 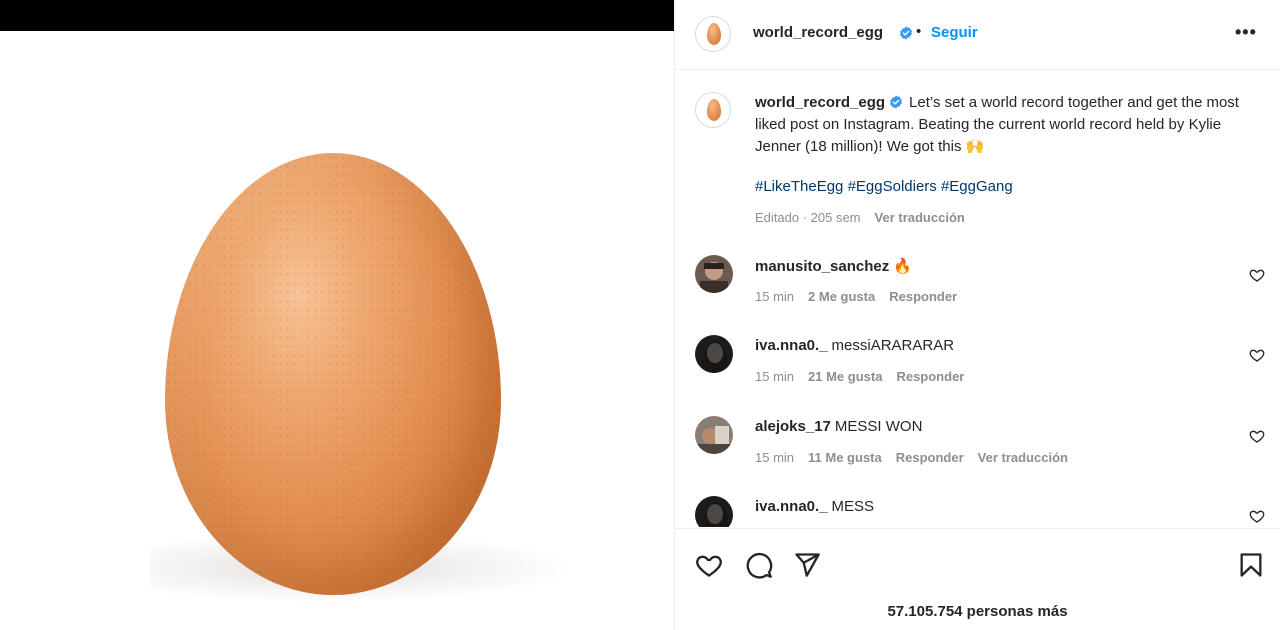 I want to click on post-header: world_record_egg • Seguir •••, so click(x=977, y=35).